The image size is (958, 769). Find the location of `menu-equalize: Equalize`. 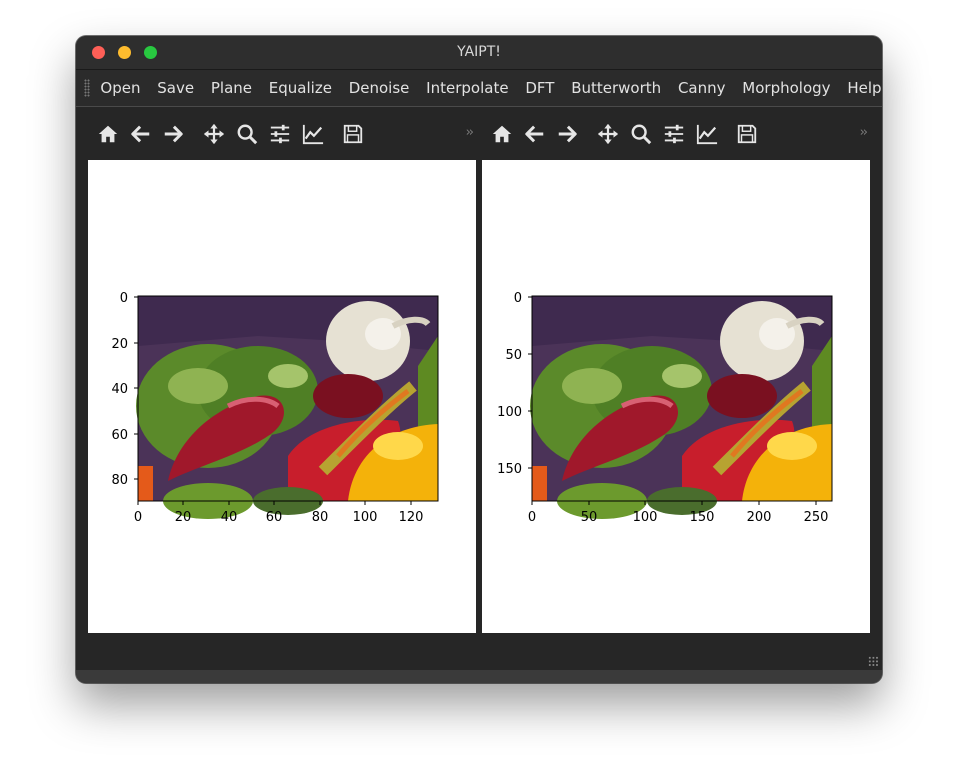

menu-equalize: Equalize is located at coordinates (300, 88).